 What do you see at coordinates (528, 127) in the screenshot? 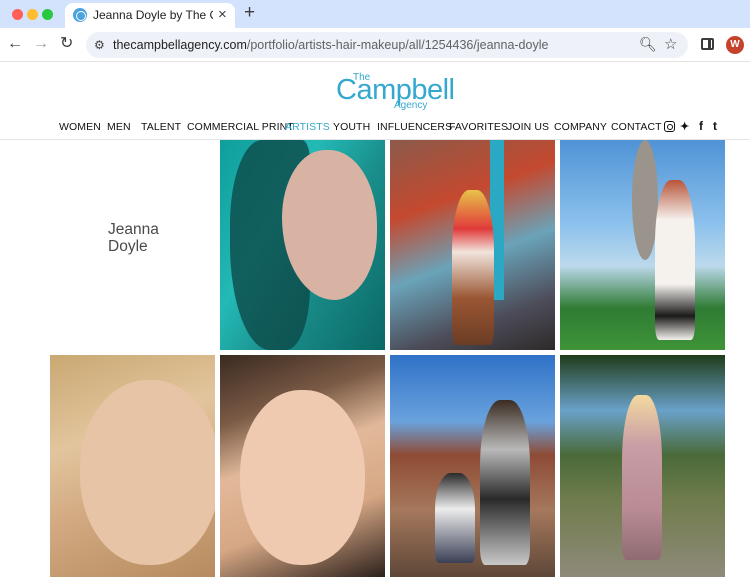
I see `nav-join-us: JOIN US` at bounding box center [528, 127].